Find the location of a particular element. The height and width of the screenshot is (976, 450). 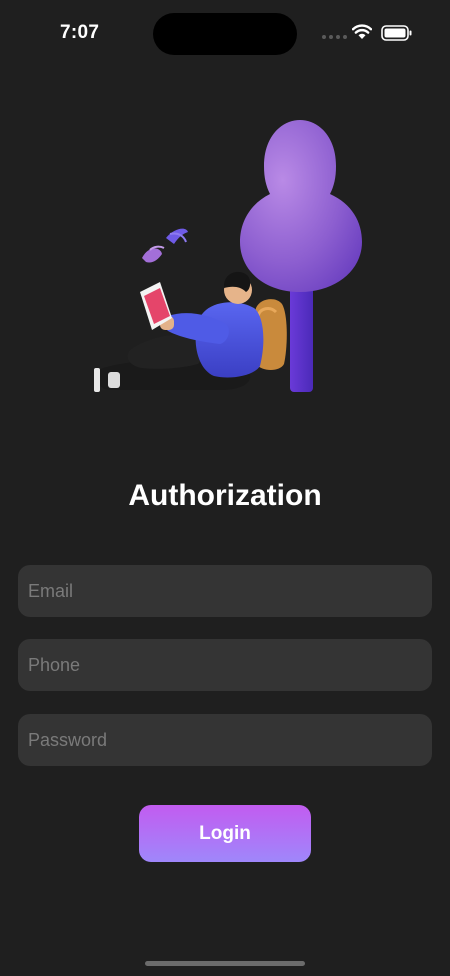

dynamic-island is located at coordinates (225, 34).